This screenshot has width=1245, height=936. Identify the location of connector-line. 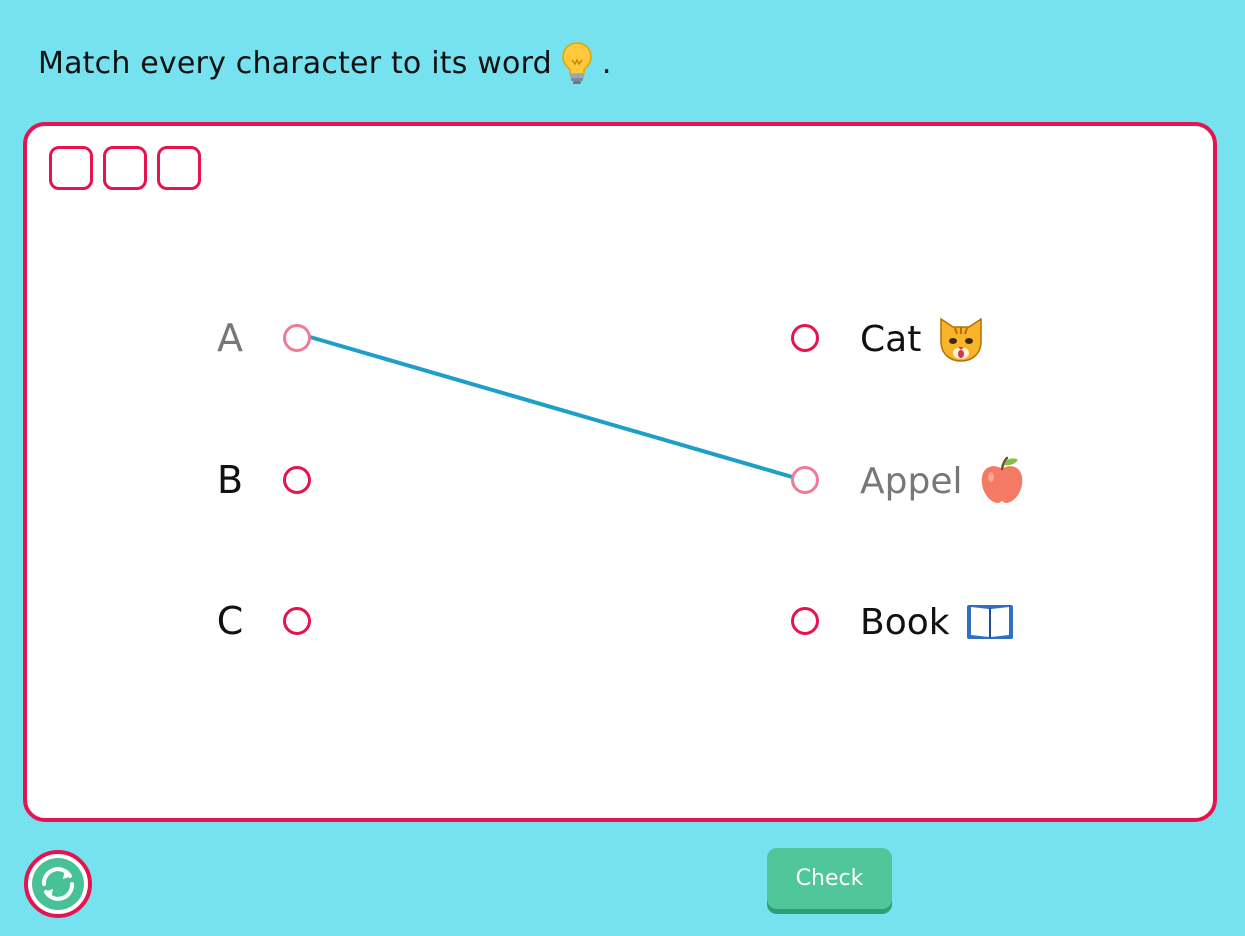
(558, 409).